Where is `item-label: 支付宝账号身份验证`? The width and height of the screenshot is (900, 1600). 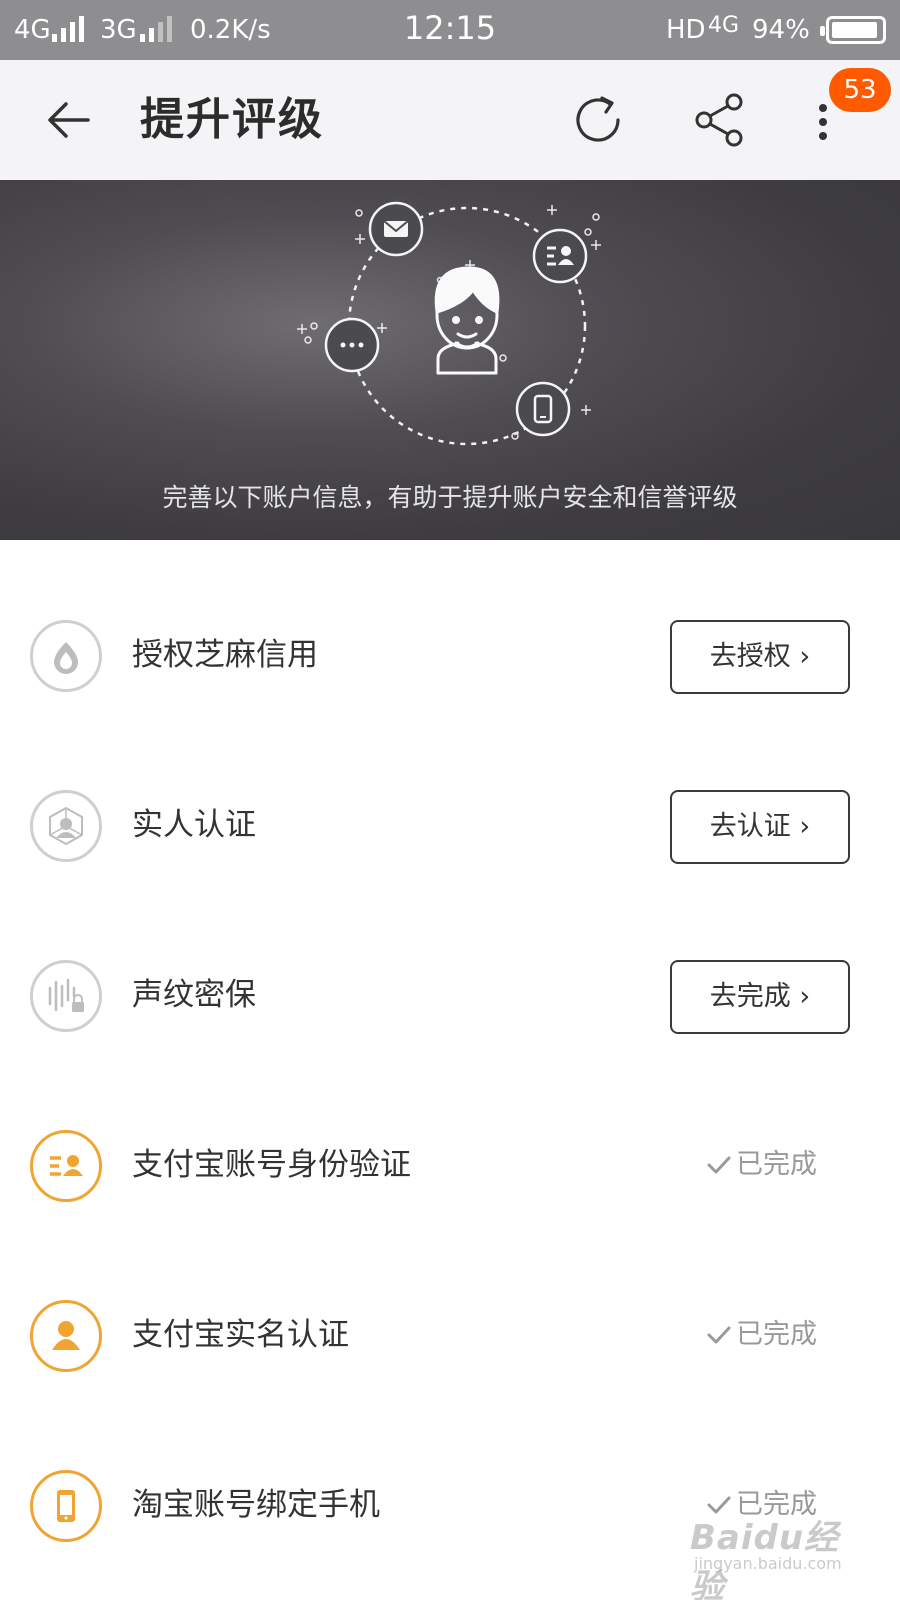 item-label: 支付宝账号身份验证 is located at coordinates (271, 1165).